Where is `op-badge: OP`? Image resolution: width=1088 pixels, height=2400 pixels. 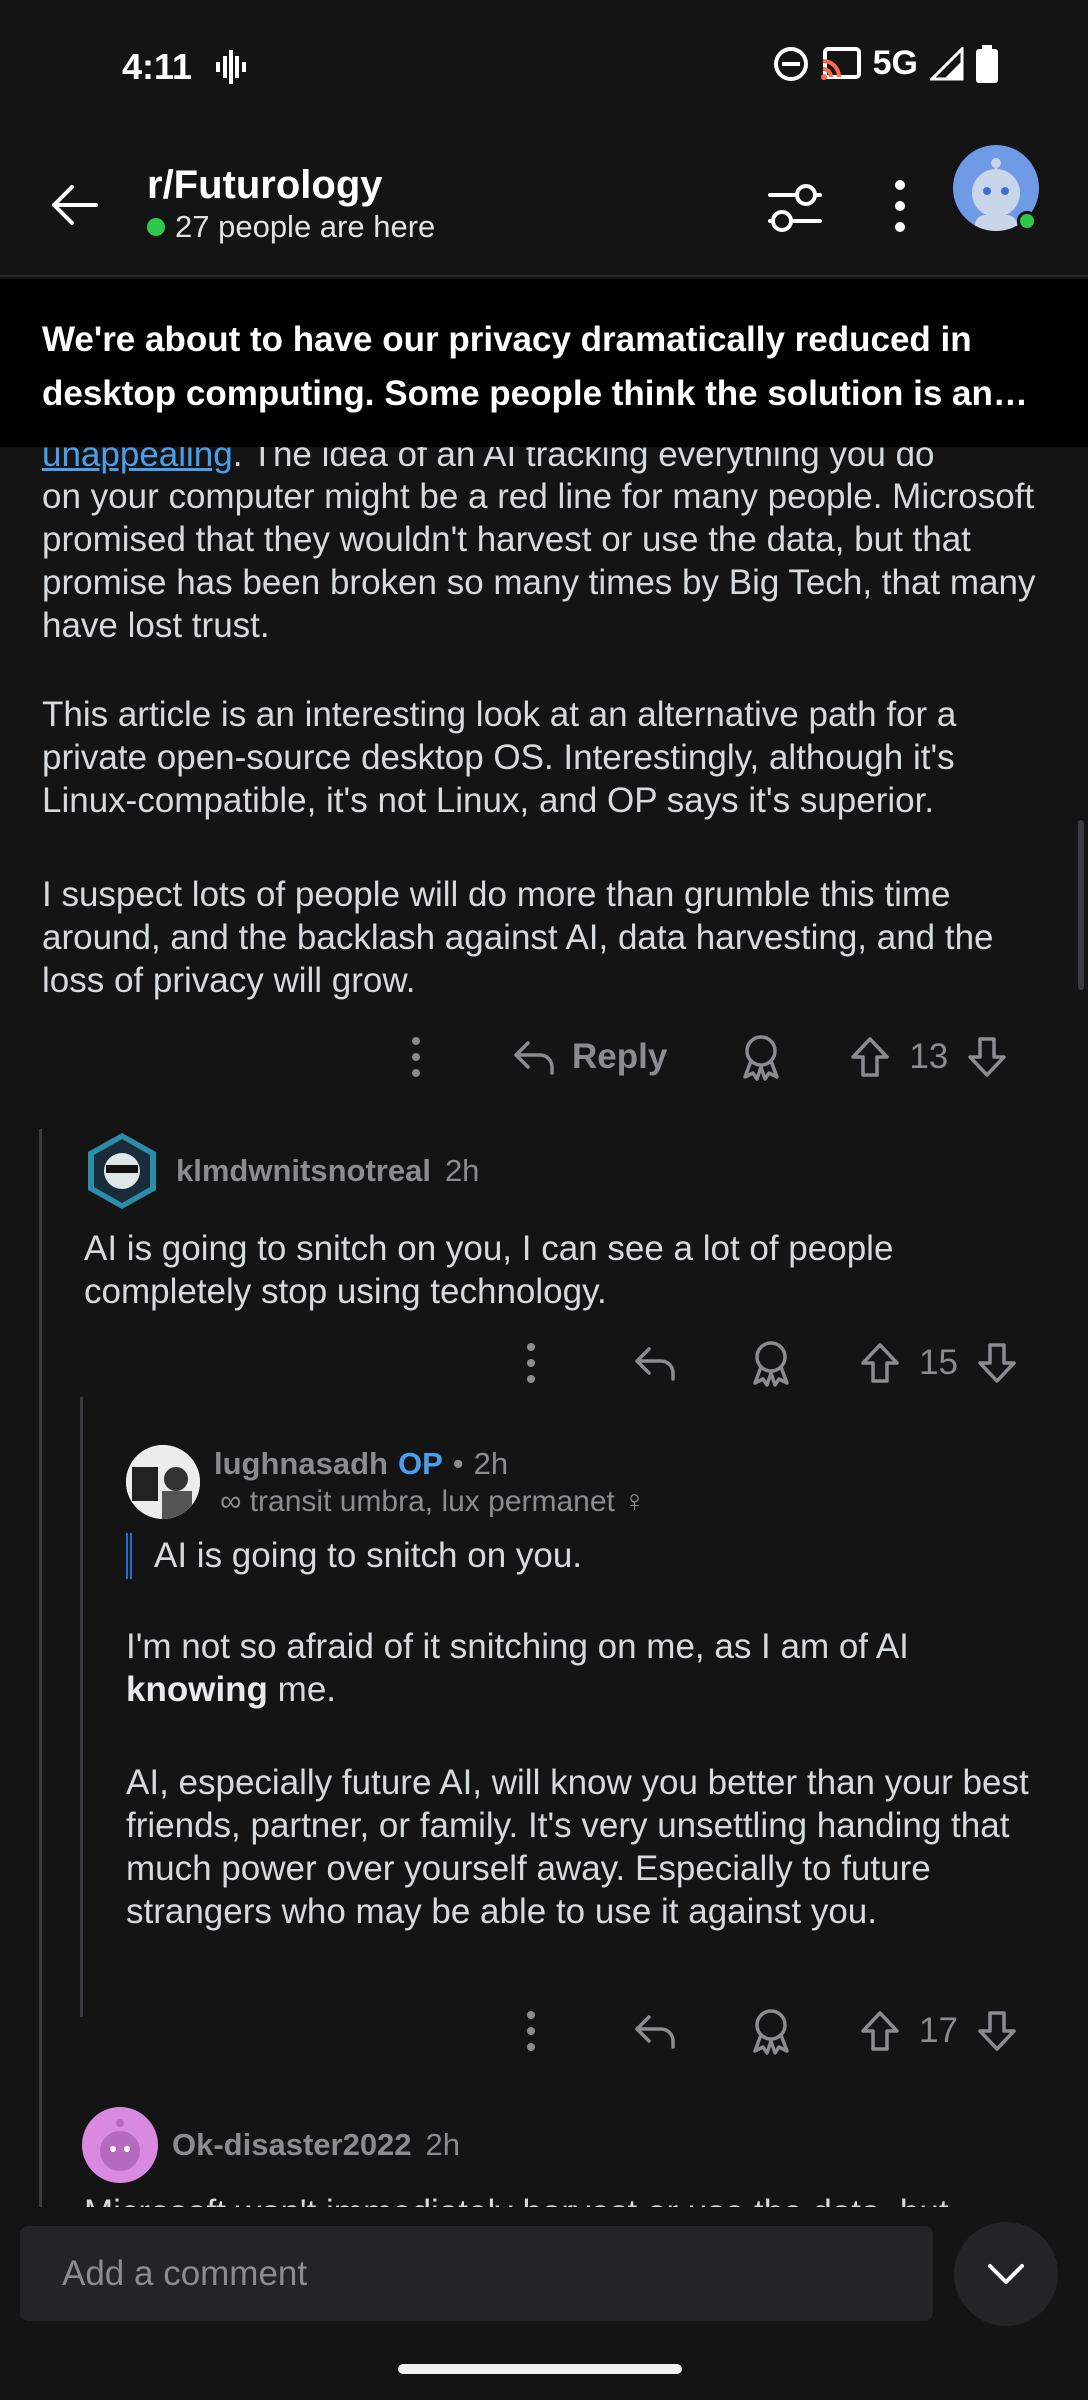
op-badge: OP is located at coordinates (420, 1463).